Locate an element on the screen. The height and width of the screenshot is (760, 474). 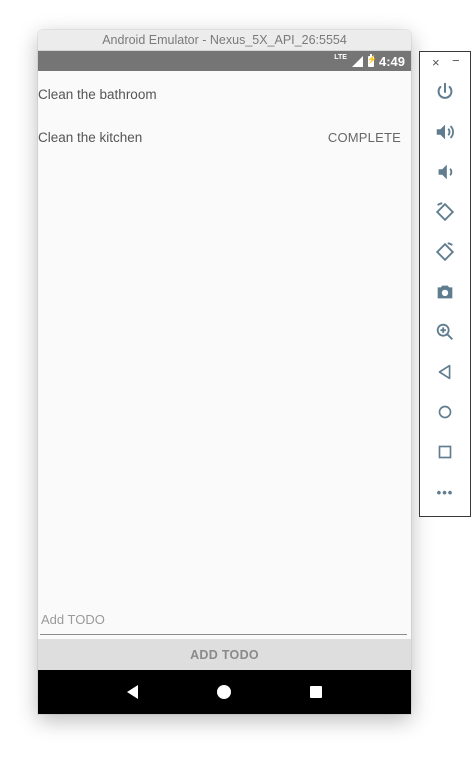
todo-item: Clean the kitchen COMPLETE is located at coordinates (224, 138).